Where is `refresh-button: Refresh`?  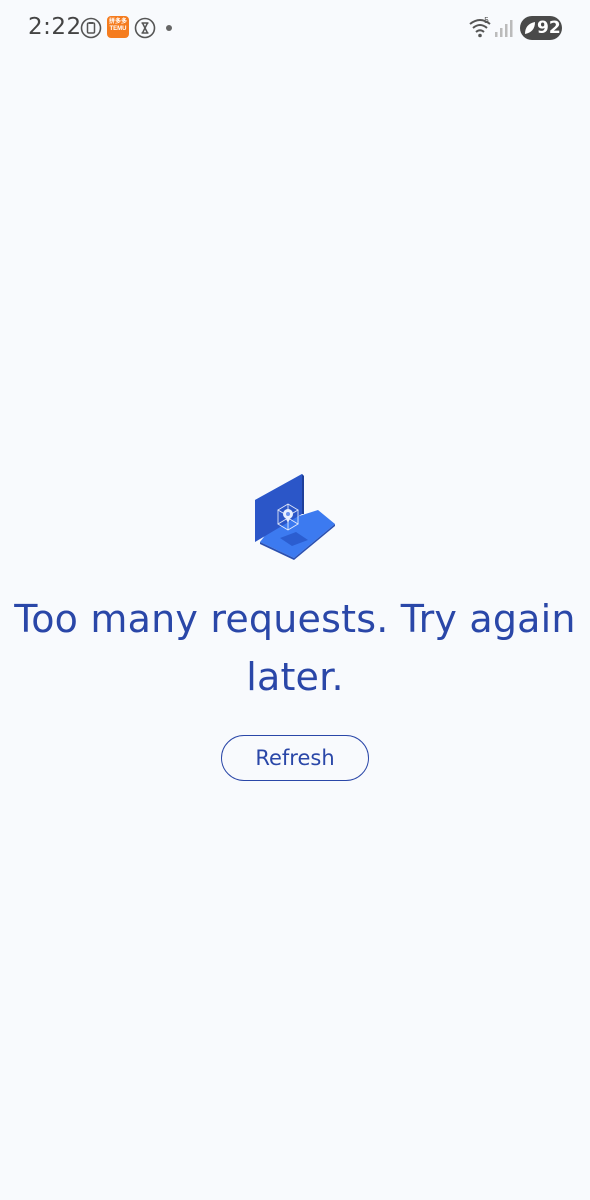
refresh-button: Refresh is located at coordinates (295, 758).